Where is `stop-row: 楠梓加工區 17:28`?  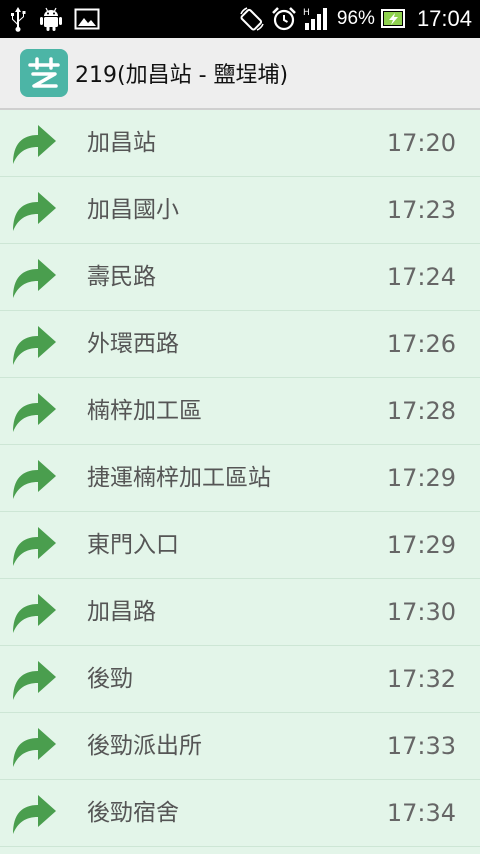
stop-row: 楠梓加工區 17:28 is located at coordinates (240, 411).